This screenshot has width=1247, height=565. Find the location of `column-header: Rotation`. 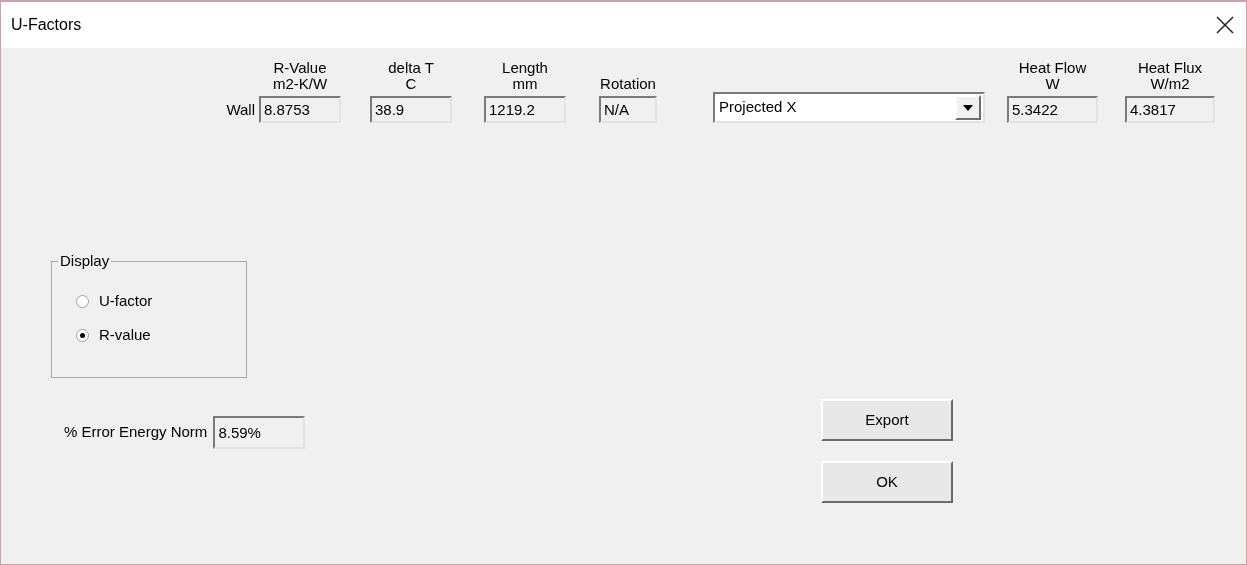

column-header: Rotation is located at coordinates (628, 84).